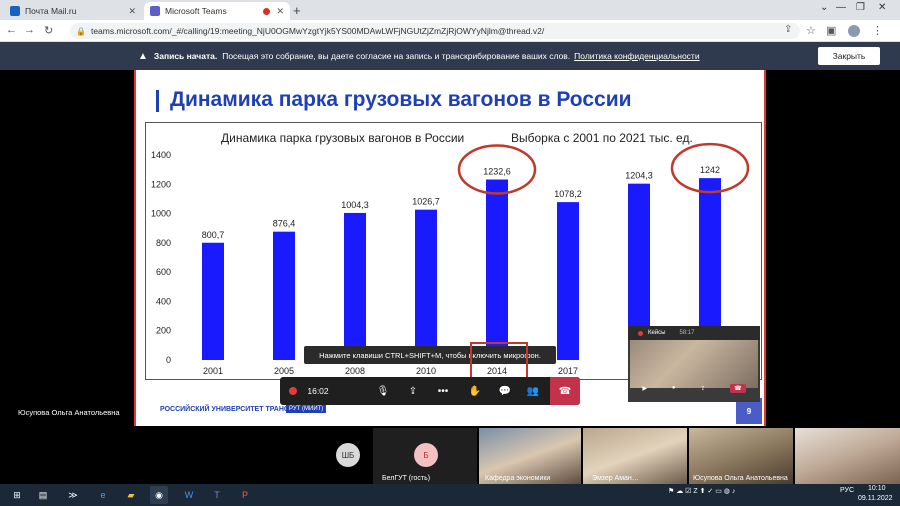 The image size is (900, 506). Describe the element at coordinates (657, 333) in the screenshot. I see `mini-window-title: Кейсы` at that location.